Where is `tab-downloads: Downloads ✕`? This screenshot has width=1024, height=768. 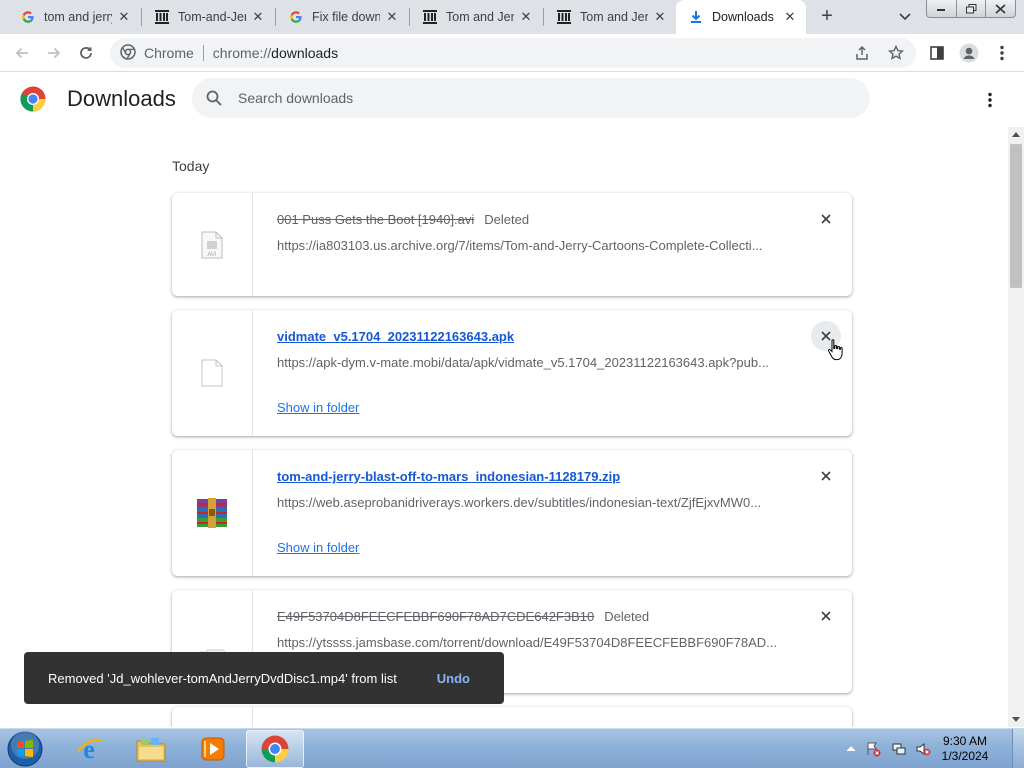 tab-downloads: Downloads ✕ is located at coordinates (741, 17).